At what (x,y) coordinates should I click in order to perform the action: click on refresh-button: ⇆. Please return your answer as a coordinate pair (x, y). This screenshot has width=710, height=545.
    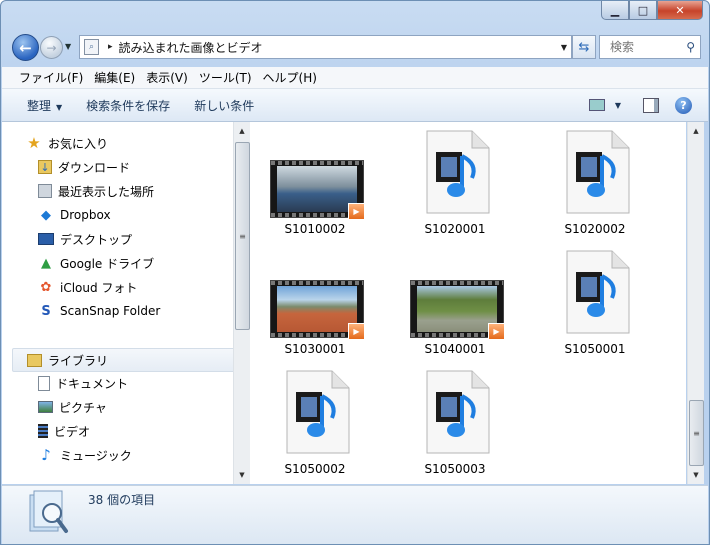
    Looking at the image, I should click on (584, 47).